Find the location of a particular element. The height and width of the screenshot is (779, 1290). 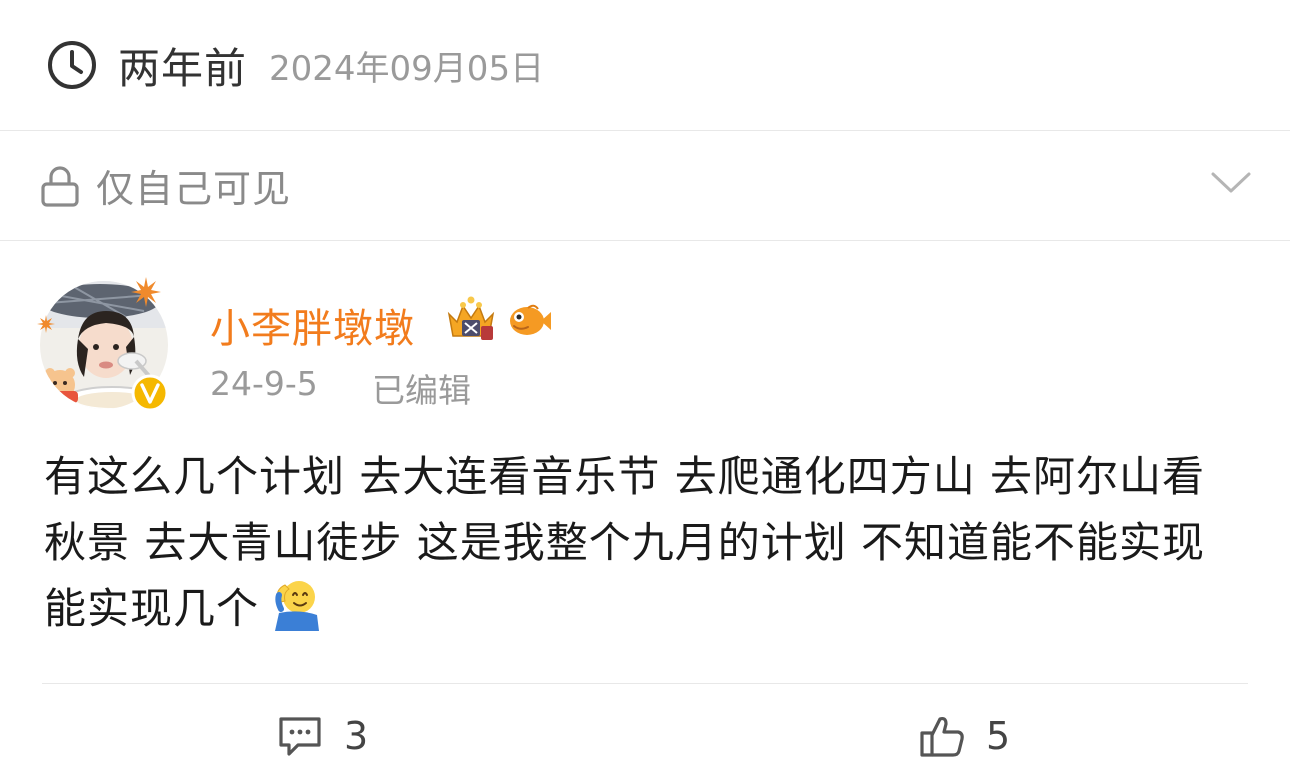

edited-label: 已编辑 is located at coordinates (421, 388).